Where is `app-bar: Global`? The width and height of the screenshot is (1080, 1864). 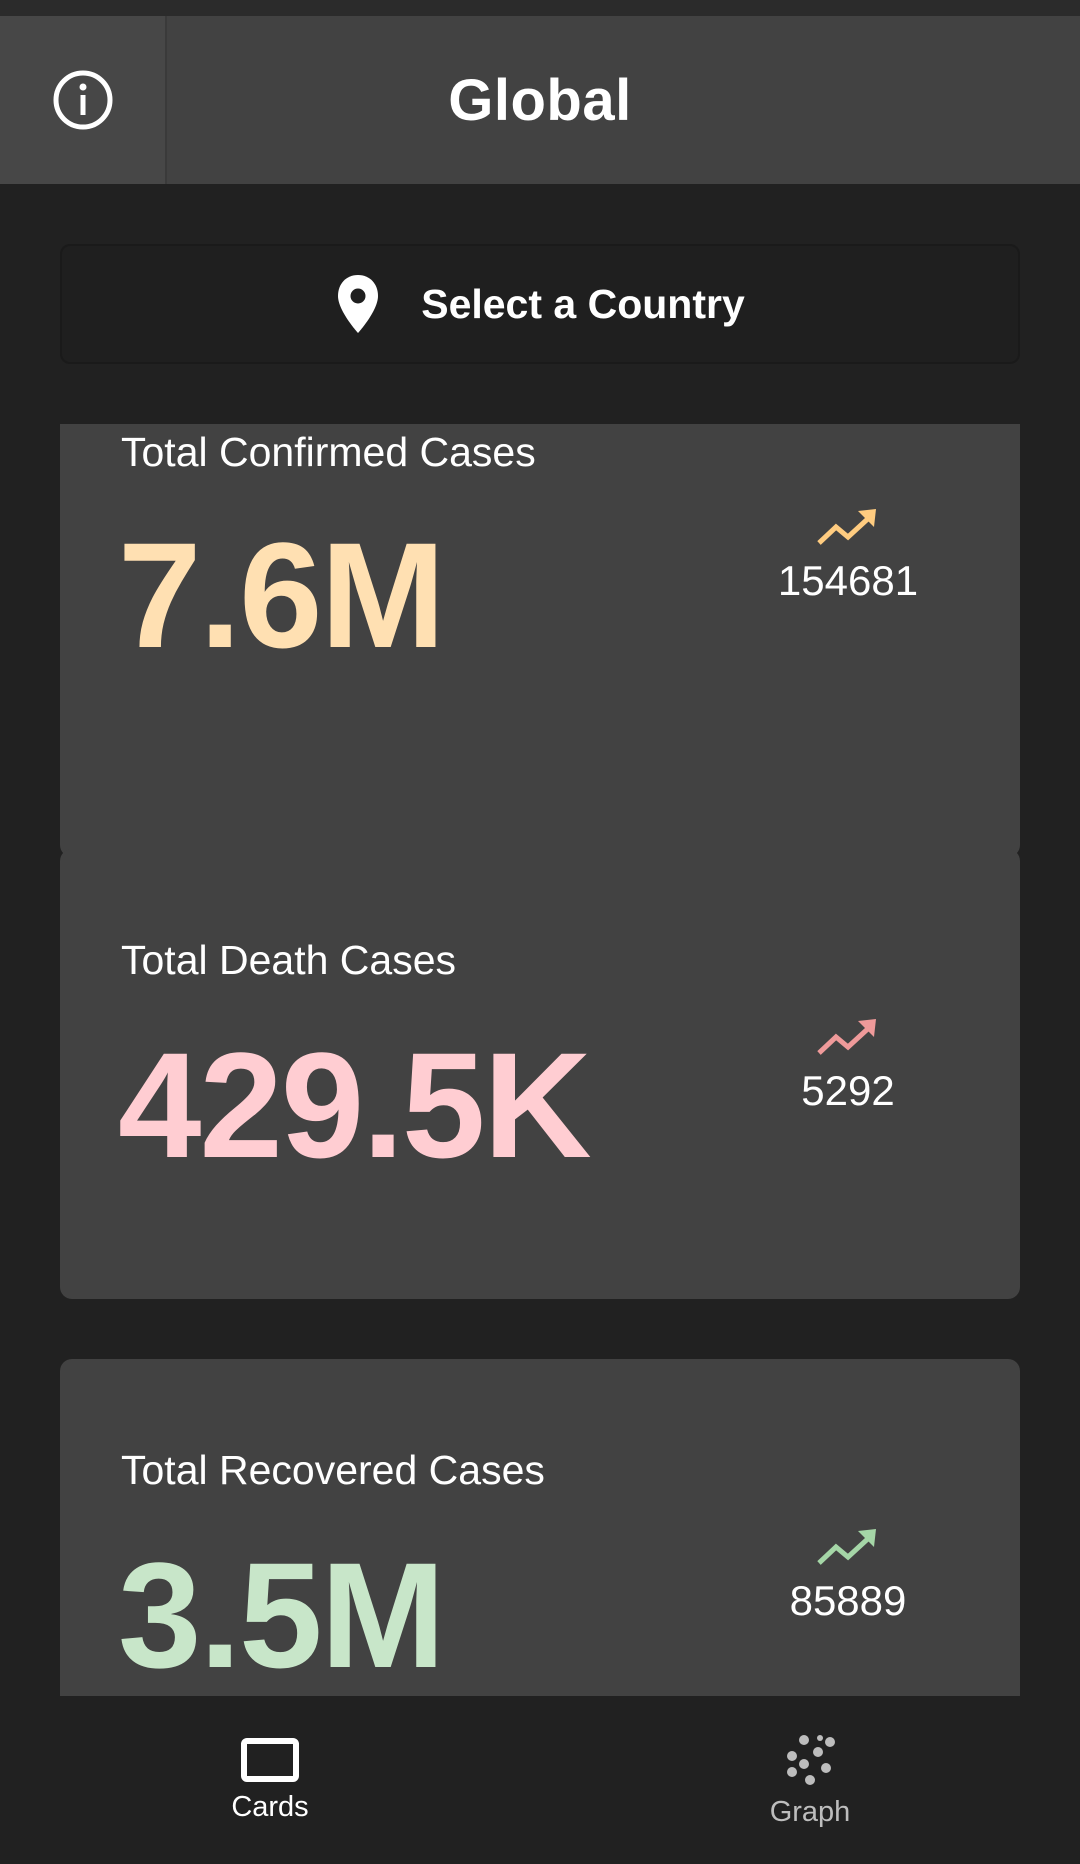
app-bar: Global is located at coordinates (540, 100).